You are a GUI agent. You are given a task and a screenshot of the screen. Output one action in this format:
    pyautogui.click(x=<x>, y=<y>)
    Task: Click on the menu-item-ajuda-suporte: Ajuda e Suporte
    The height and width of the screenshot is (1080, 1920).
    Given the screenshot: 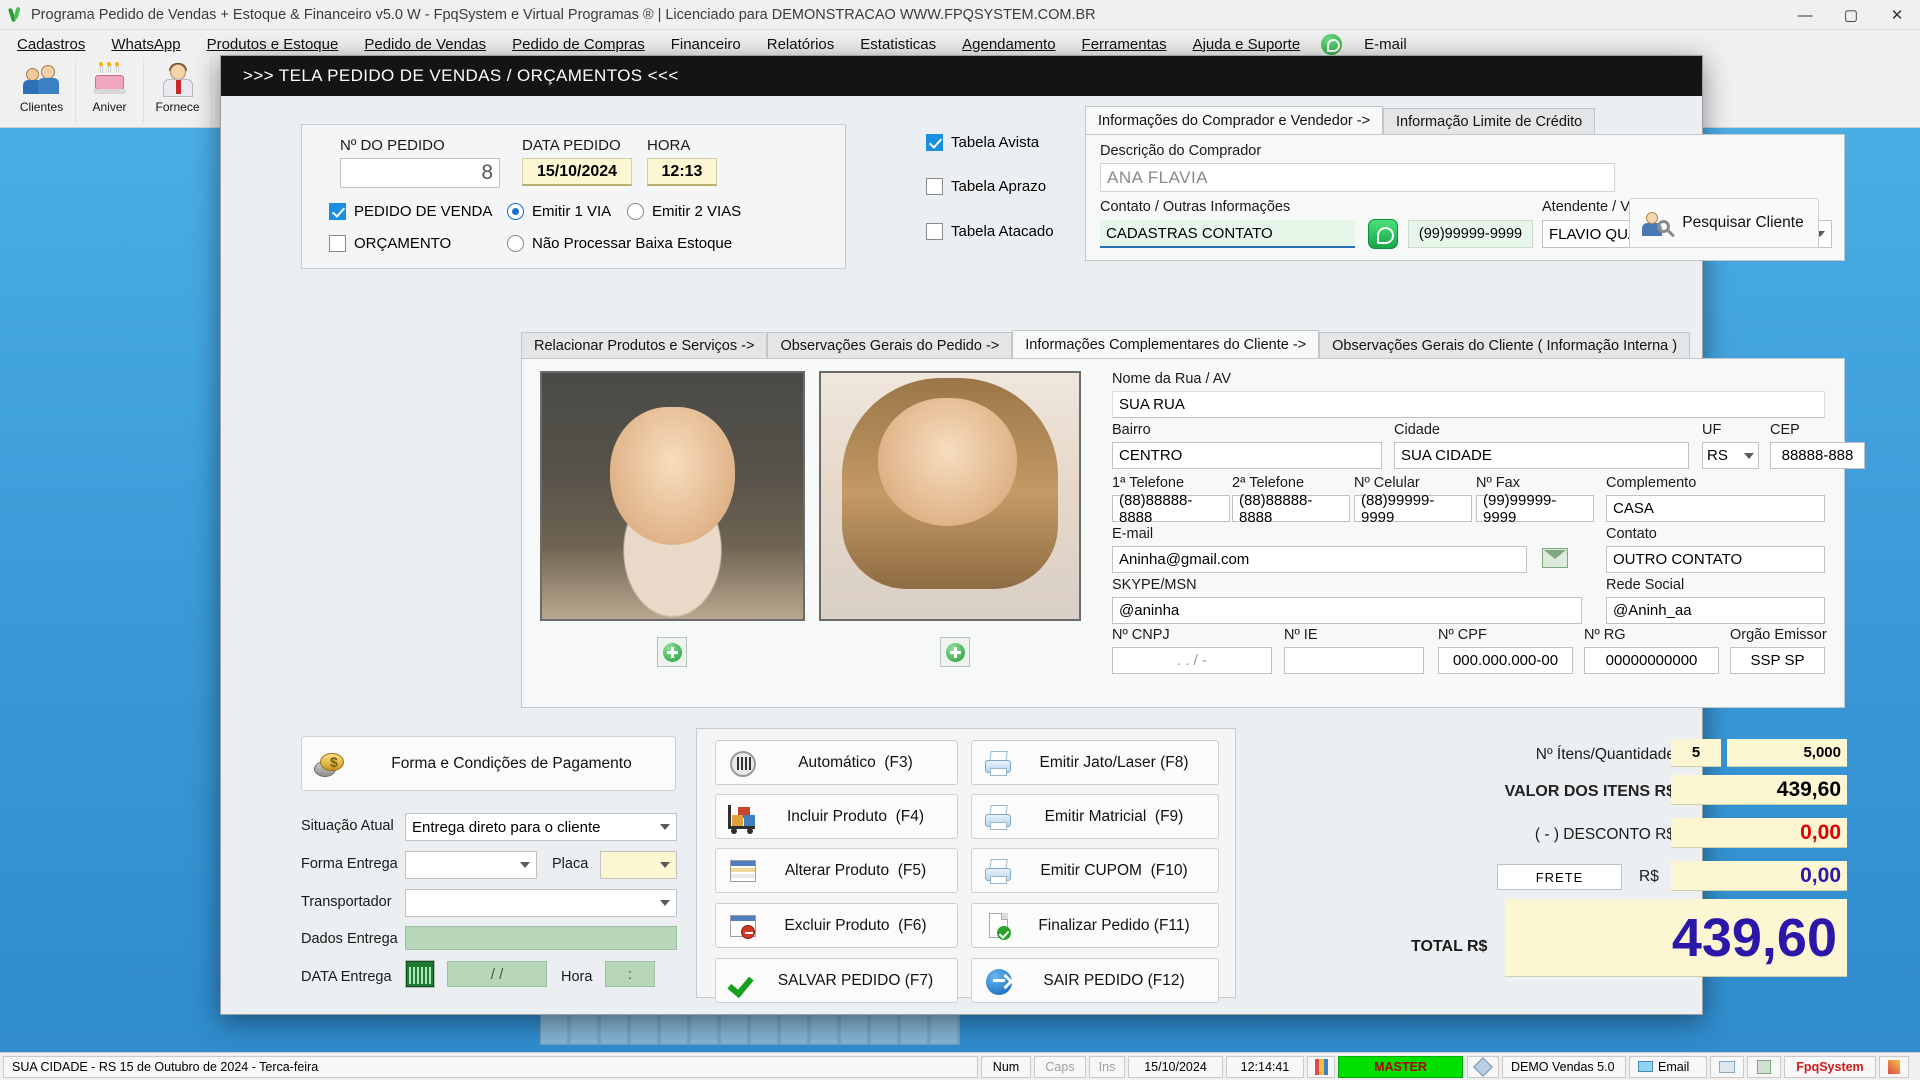 What is the action you would take?
    pyautogui.click(x=1247, y=44)
    